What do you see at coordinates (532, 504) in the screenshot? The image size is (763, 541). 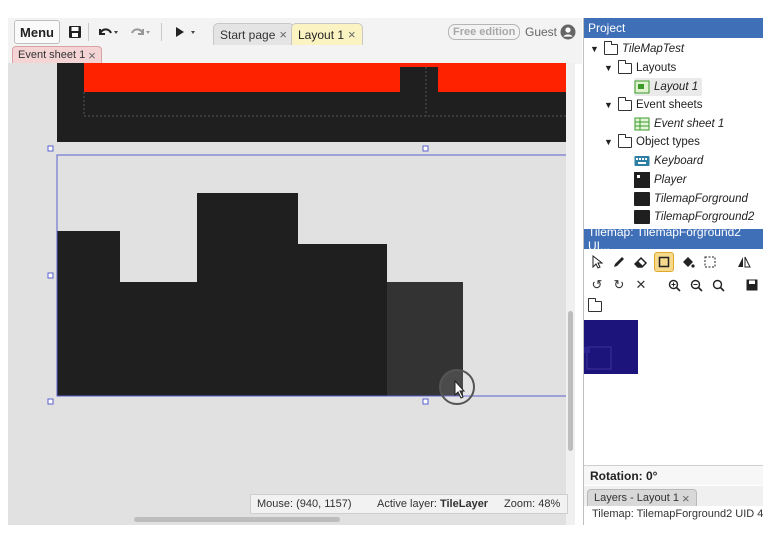 I see `zoom-level: Zoom: 48%` at bounding box center [532, 504].